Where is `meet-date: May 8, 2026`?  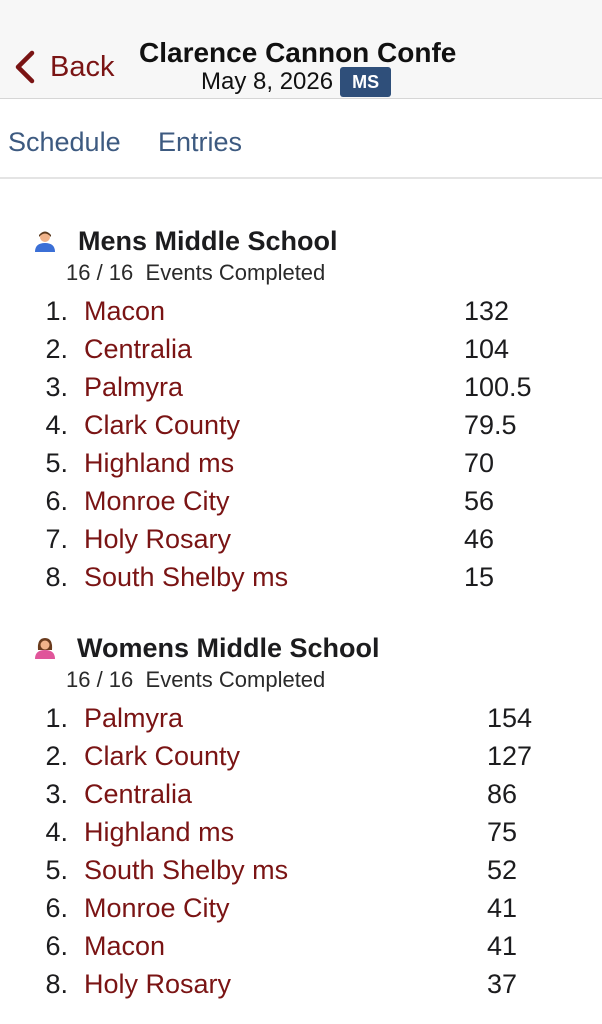 meet-date: May 8, 2026 is located at coordinates (267, 81).